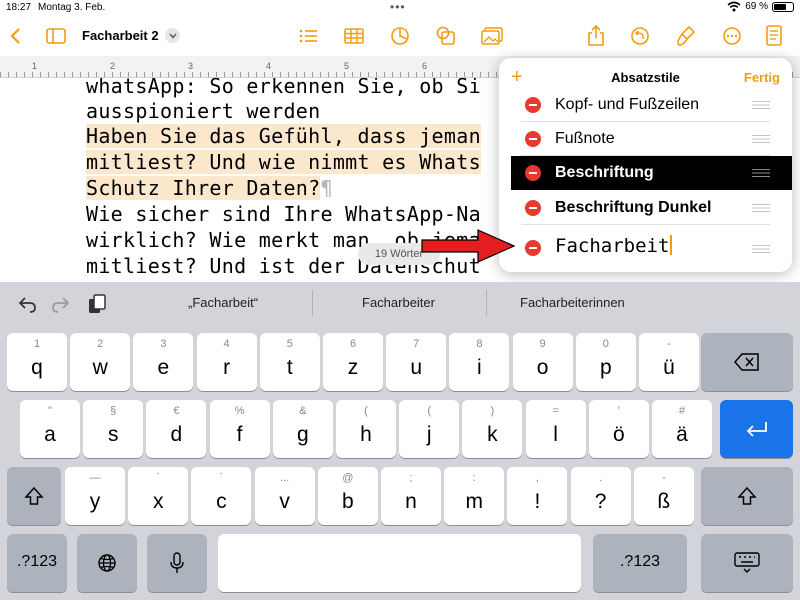 The image size is (800, 600). Describe the element at coordinates (16, 36) in the screenshot. I see `back-chevron-icon` at that location.